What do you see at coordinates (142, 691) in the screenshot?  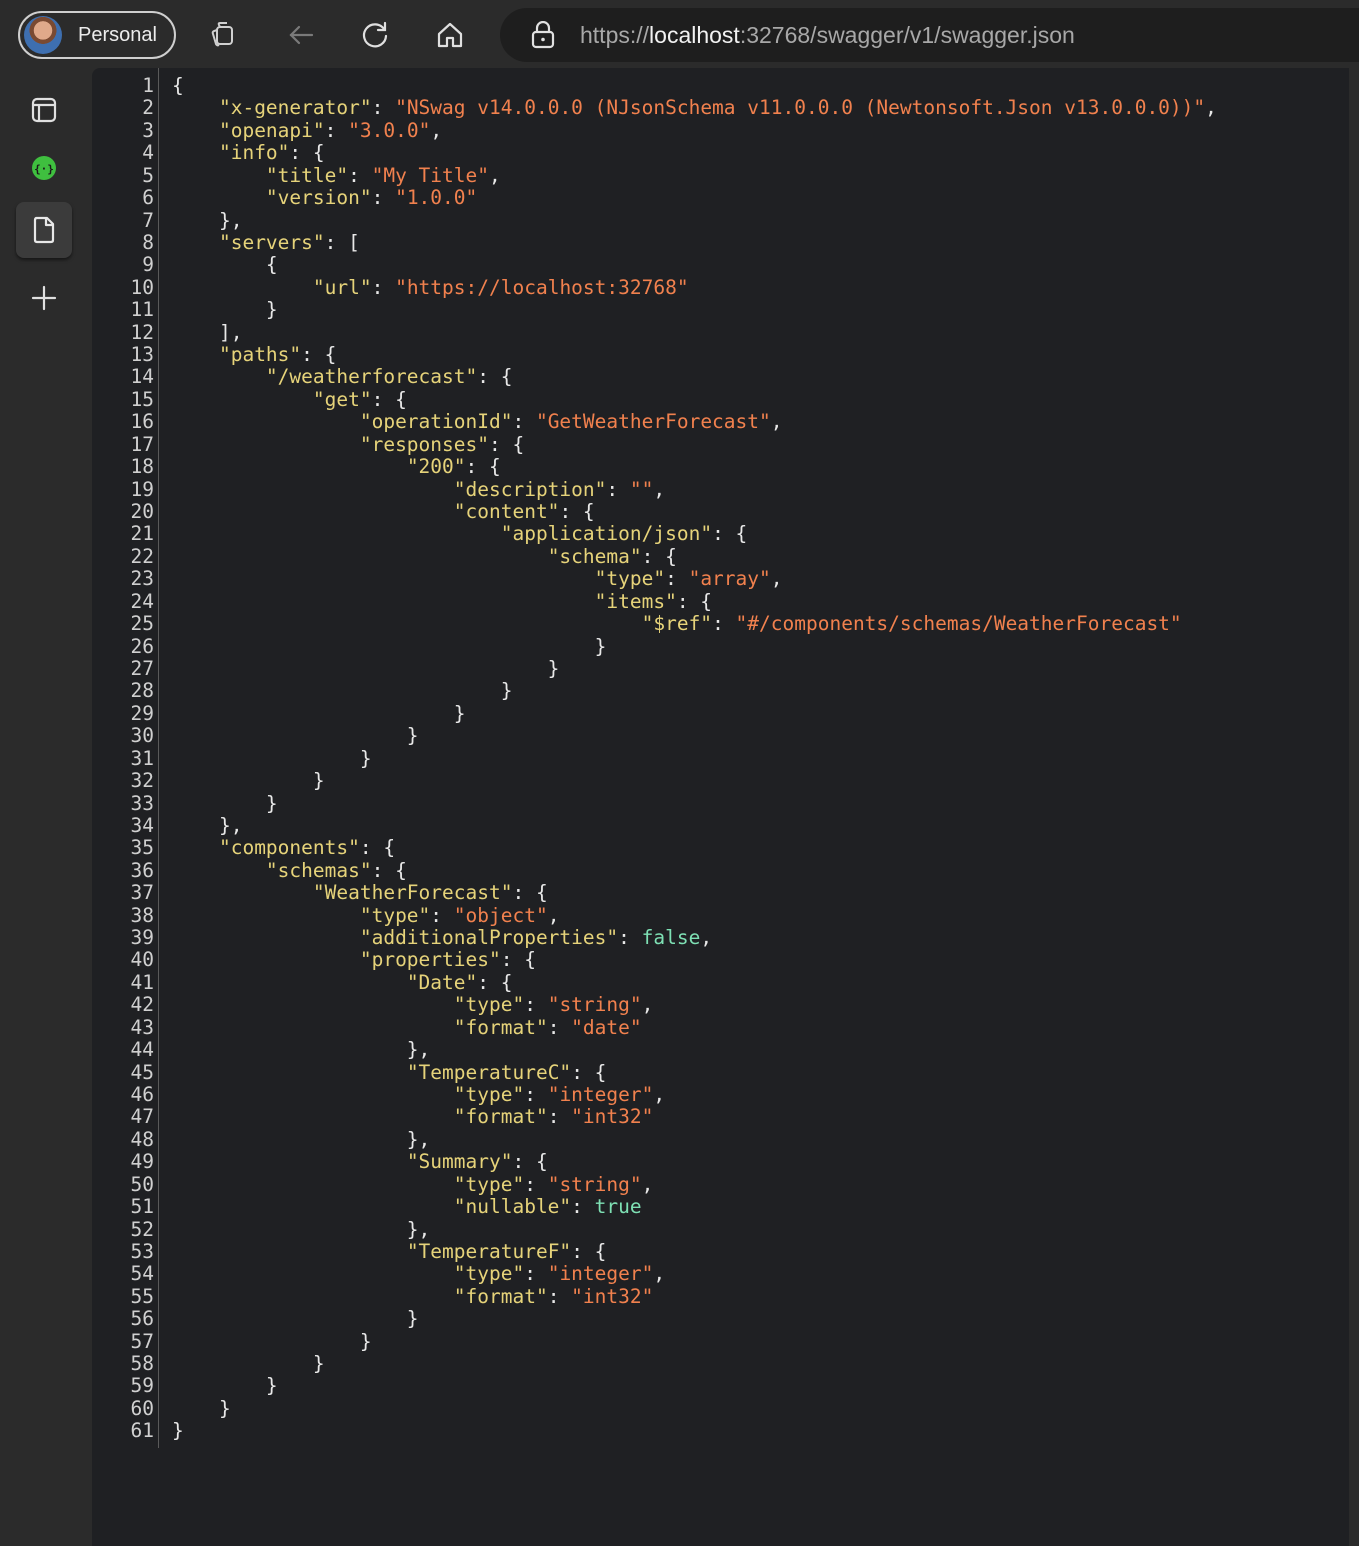 I see `line-number: 28` at bounding box center [142, 691].